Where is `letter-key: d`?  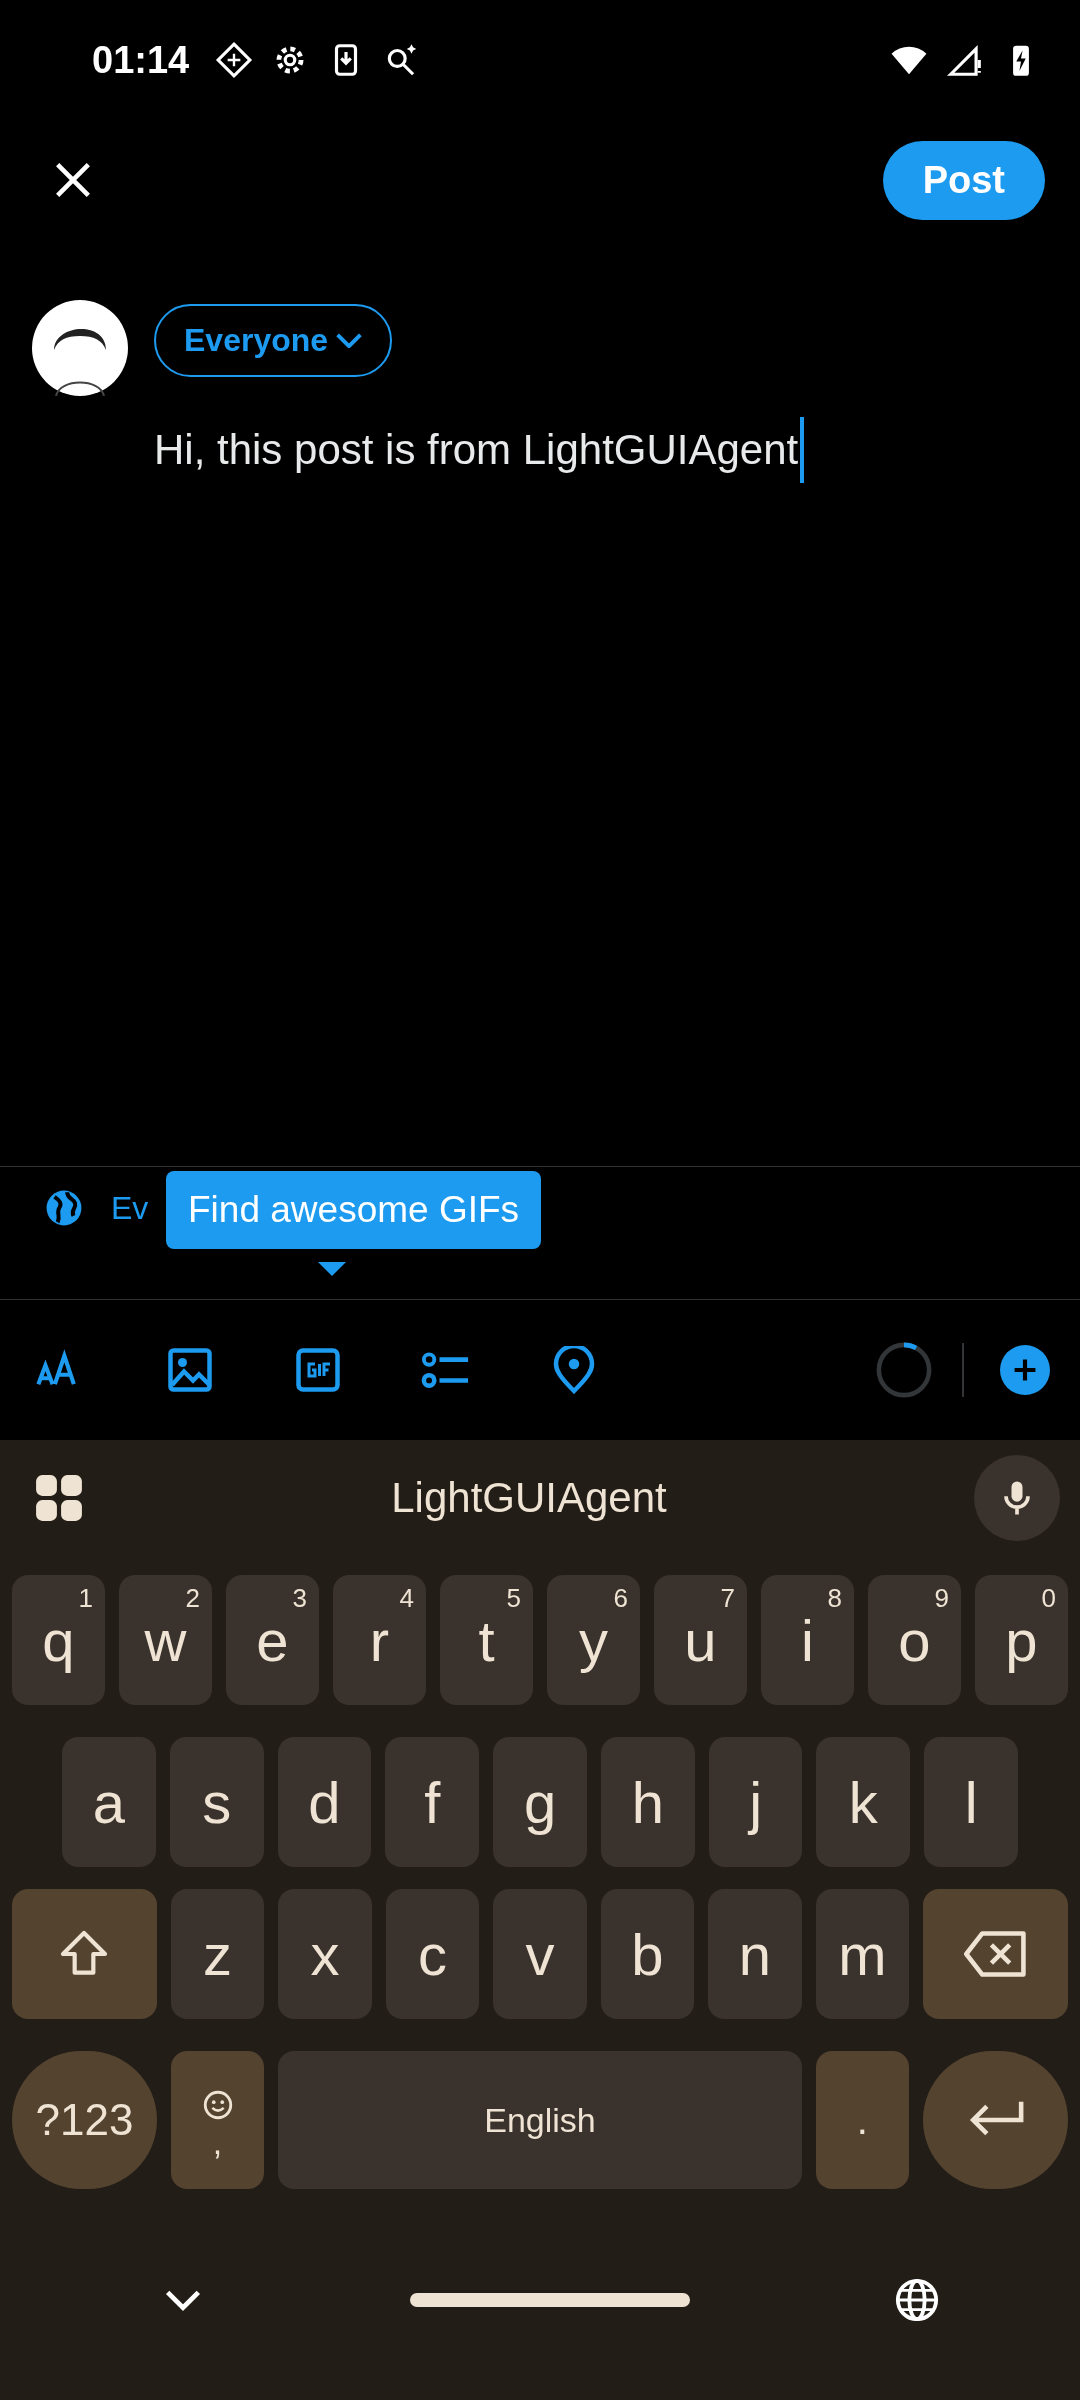 letter-key: d is located at coordinates (324, 1802).